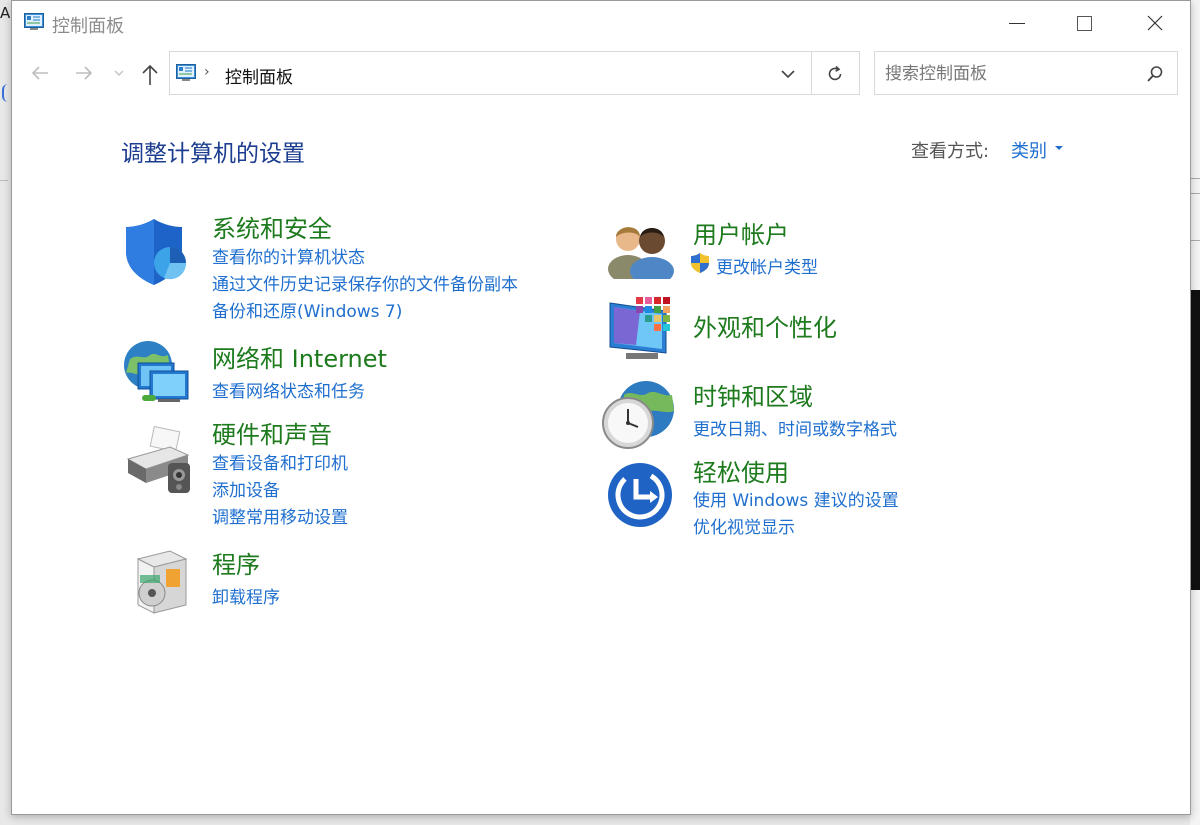  I want to click on arrow-left-icon, so click(39, 73).